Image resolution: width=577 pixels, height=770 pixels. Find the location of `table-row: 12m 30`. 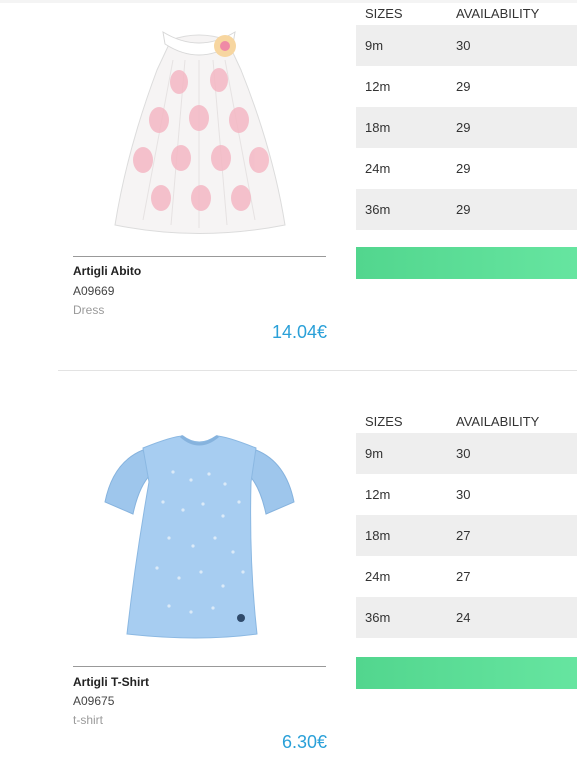

table-row: 12m 30 is located at coordinates (466, 494).